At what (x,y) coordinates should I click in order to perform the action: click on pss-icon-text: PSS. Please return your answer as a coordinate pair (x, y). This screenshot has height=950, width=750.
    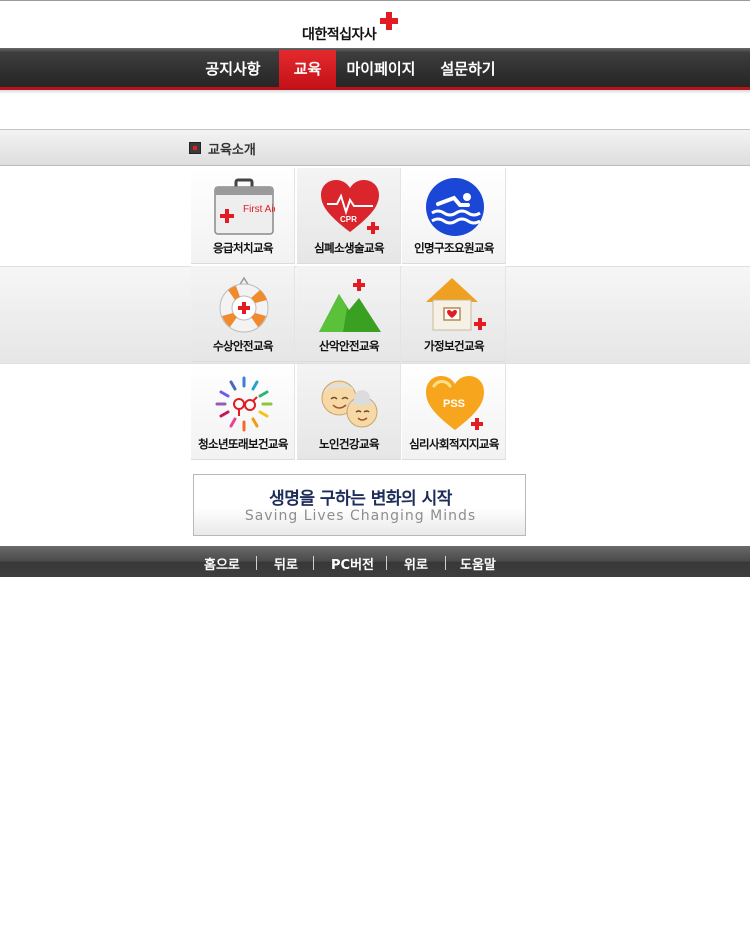
    Looking at the image, I should click on (454, 404).